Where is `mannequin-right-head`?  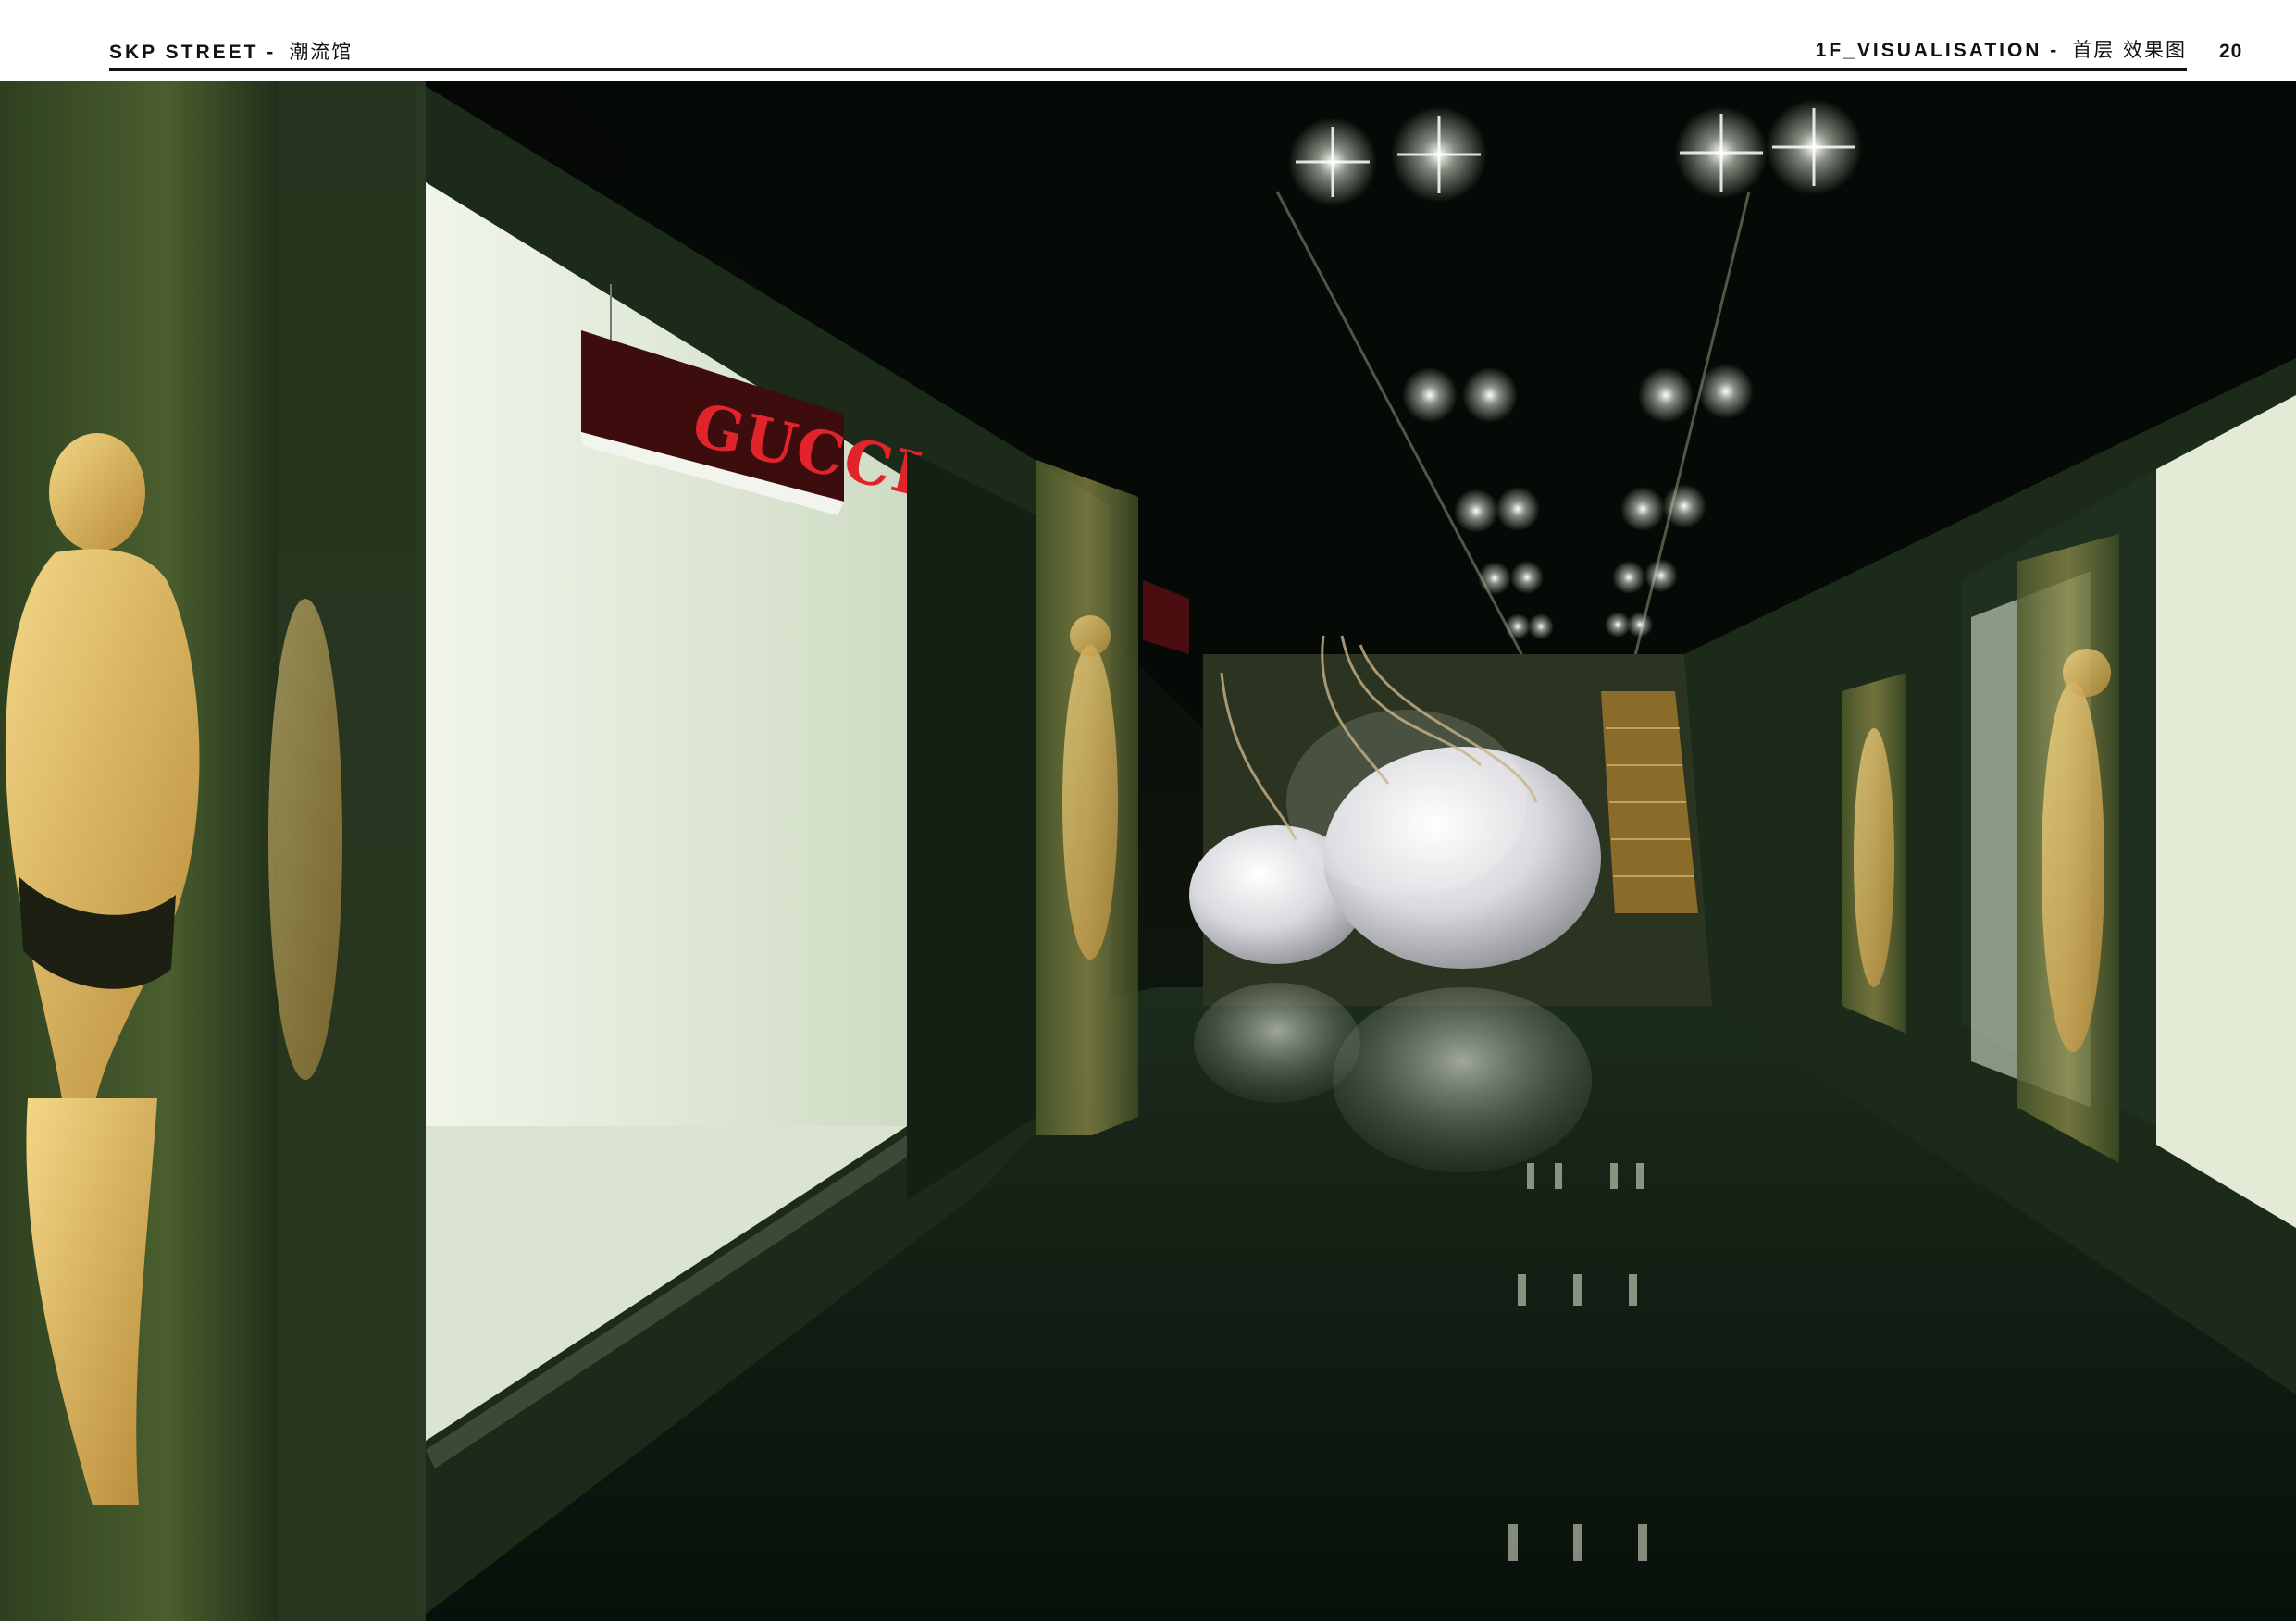 mannequin-right-head is located at coordinates (2087, 673).